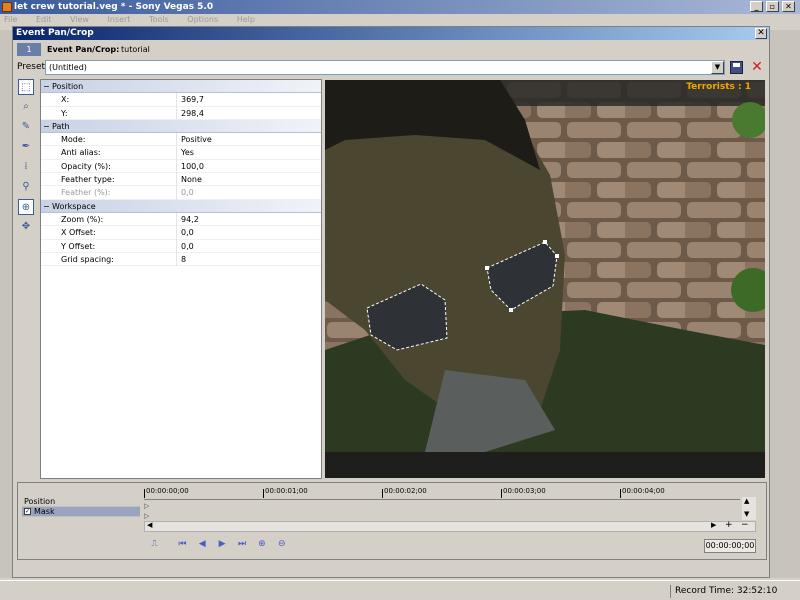 The width and height of the screenshot is (800, 600). What do you see at coordinates (192, 99) in the screenshot?
I see `property-value: 369,7` at bounding box center [192, 99].